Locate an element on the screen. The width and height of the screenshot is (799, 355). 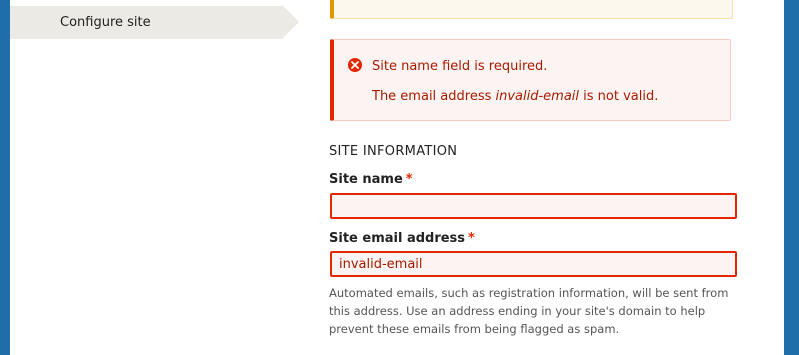
error-email-value: invalid-email is located at coordinates (537, 96).